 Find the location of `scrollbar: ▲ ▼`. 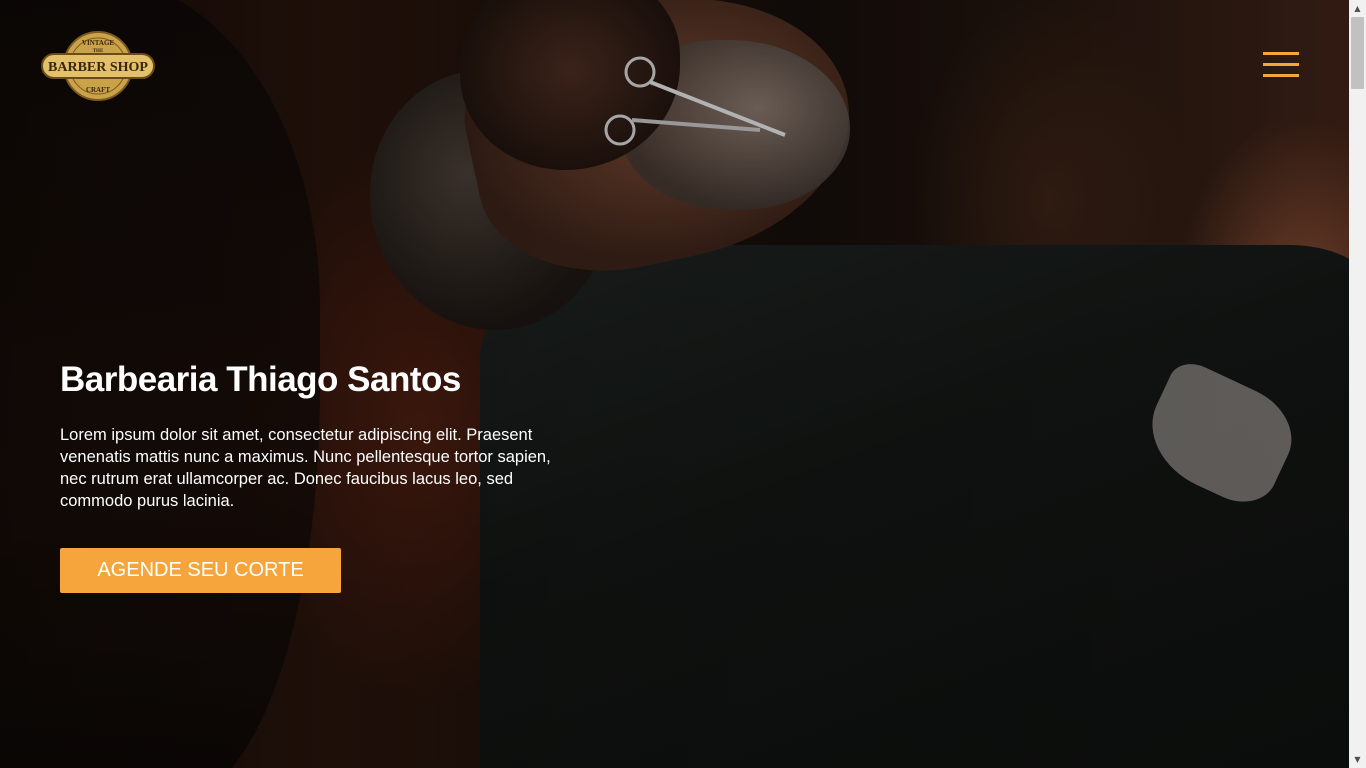

scrollbar: ▲ ▼ is located at coordinates (1357, 384).